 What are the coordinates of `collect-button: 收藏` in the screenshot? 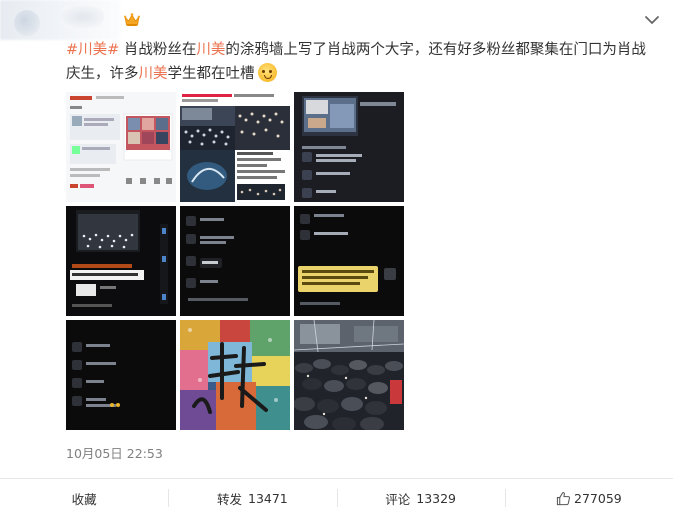 It's located at (84, 498).